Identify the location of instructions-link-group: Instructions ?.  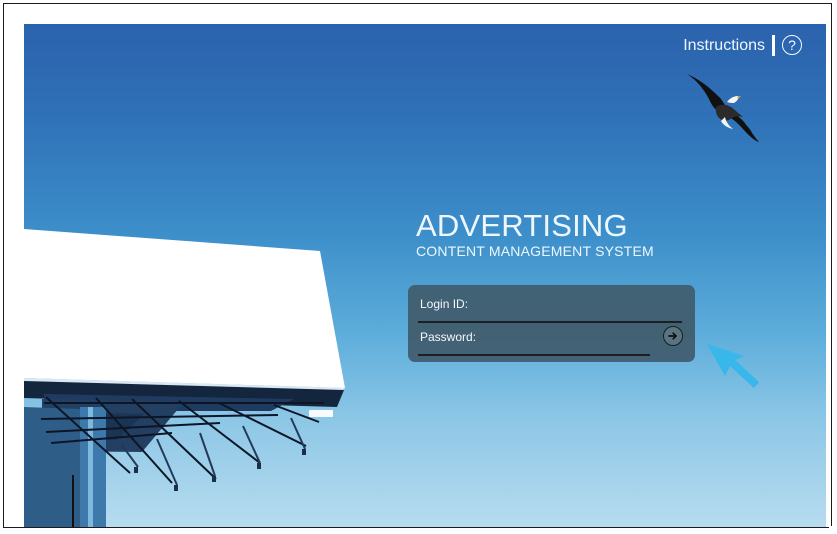
(742, 45).